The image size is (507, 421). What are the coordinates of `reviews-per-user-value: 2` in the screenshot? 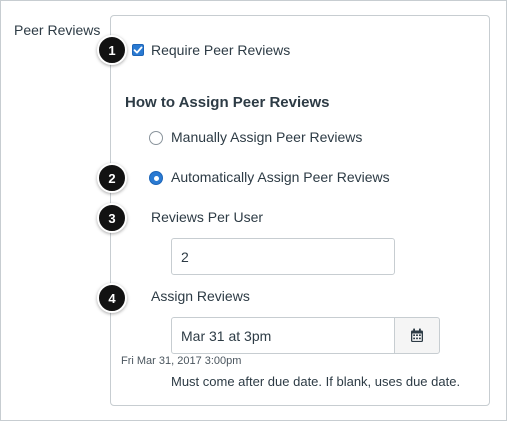 It's located at (185, 256).